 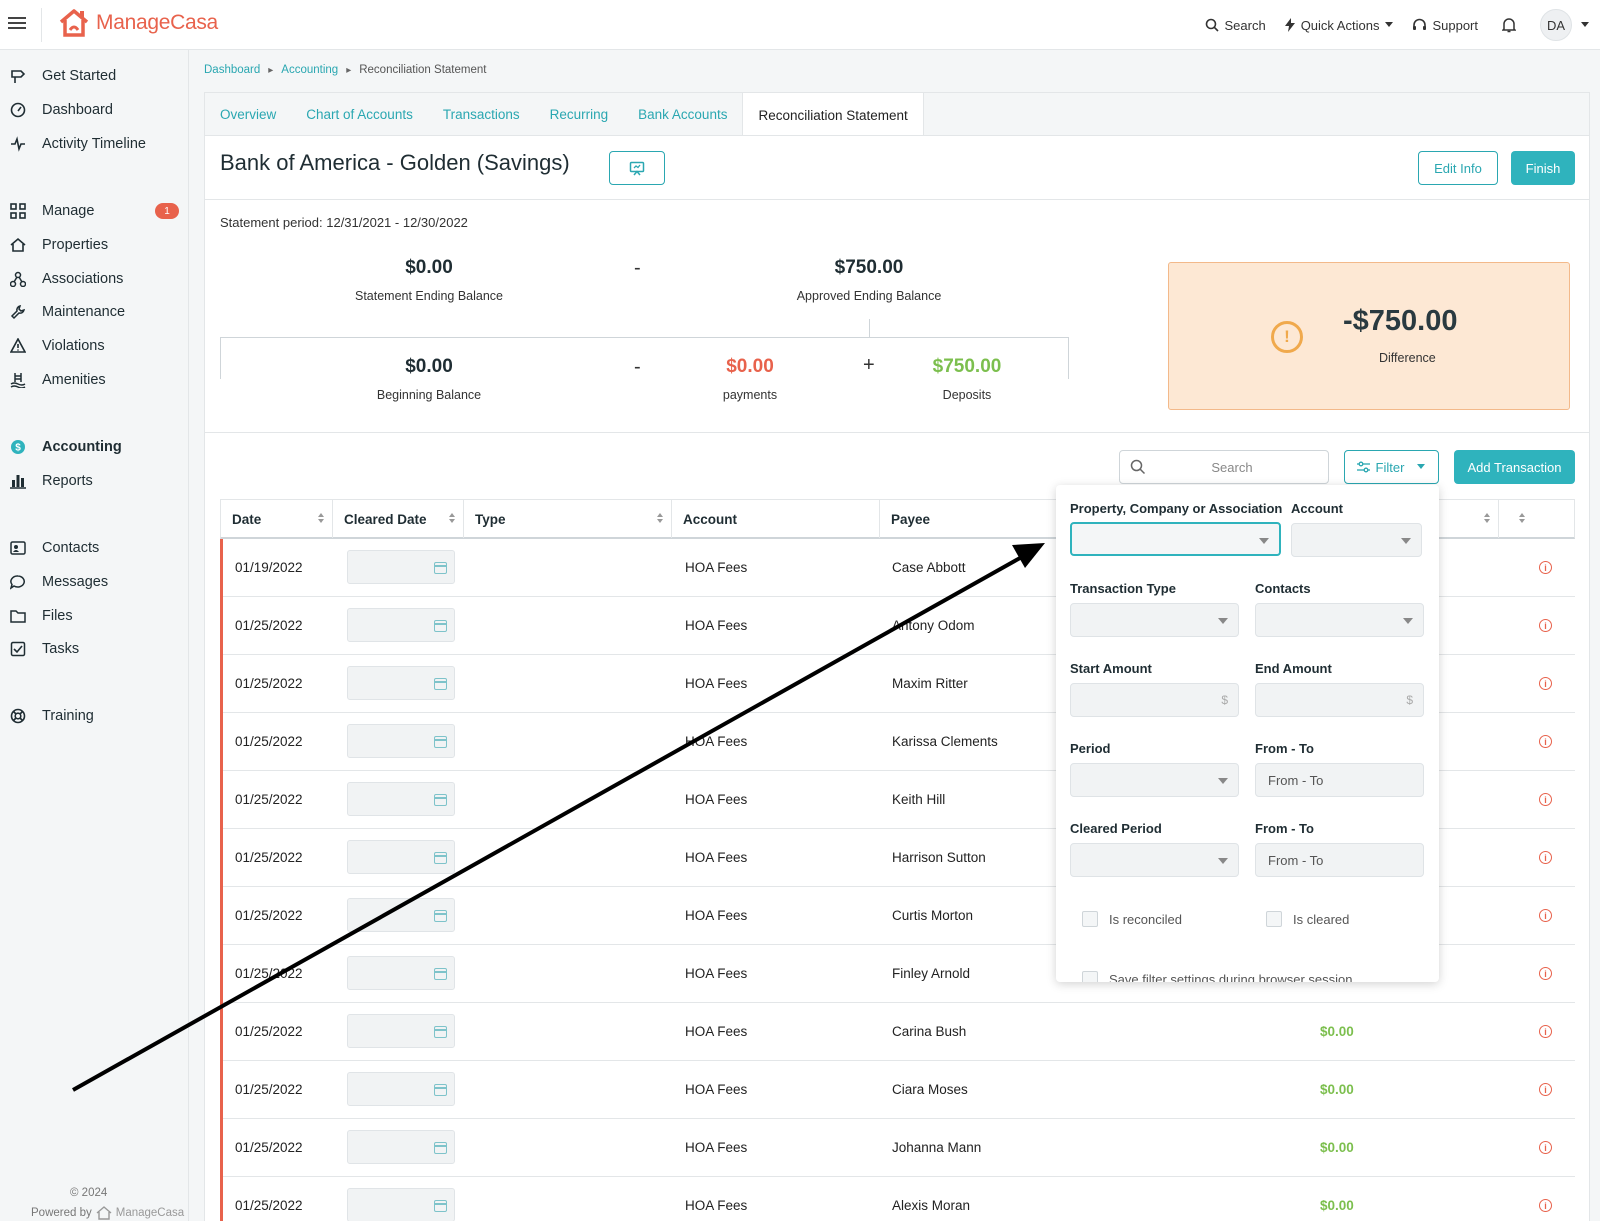 What do you see at coordinates (359, 114) in the screenshot?
I see `tab-chart-of-accounts: Chart of Accounts` at bounding box center [359, 114].